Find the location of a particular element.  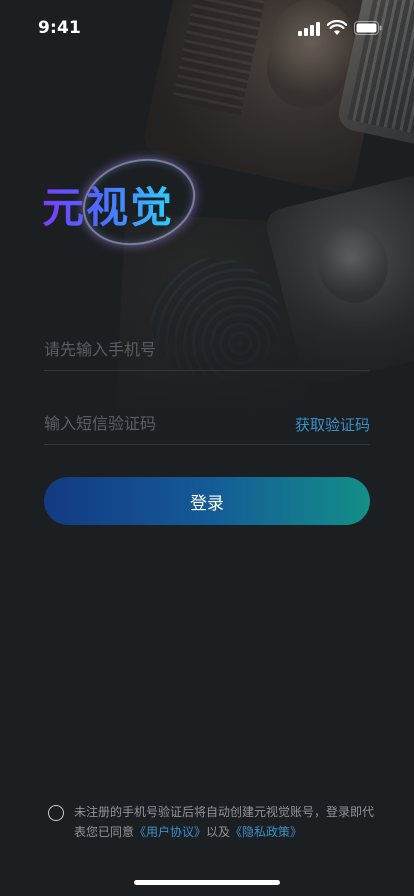

signal-icon is located at coordinates (309, 29).